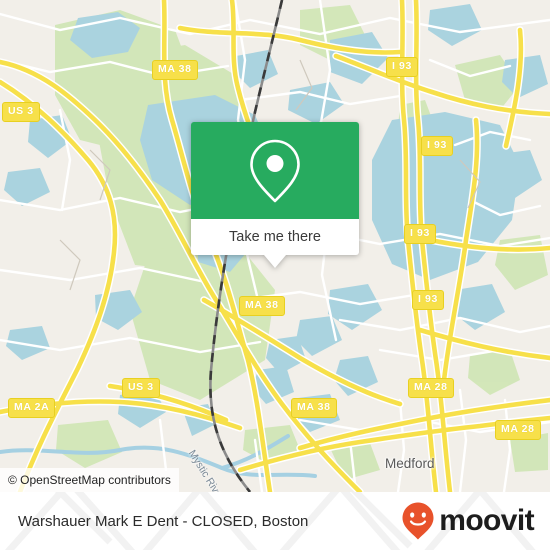 The width and height of the screenshot is (550, 550). I want to click on page-title: Warshauer Mark E Dent - CLOSED, Boston, so click(163, 521).